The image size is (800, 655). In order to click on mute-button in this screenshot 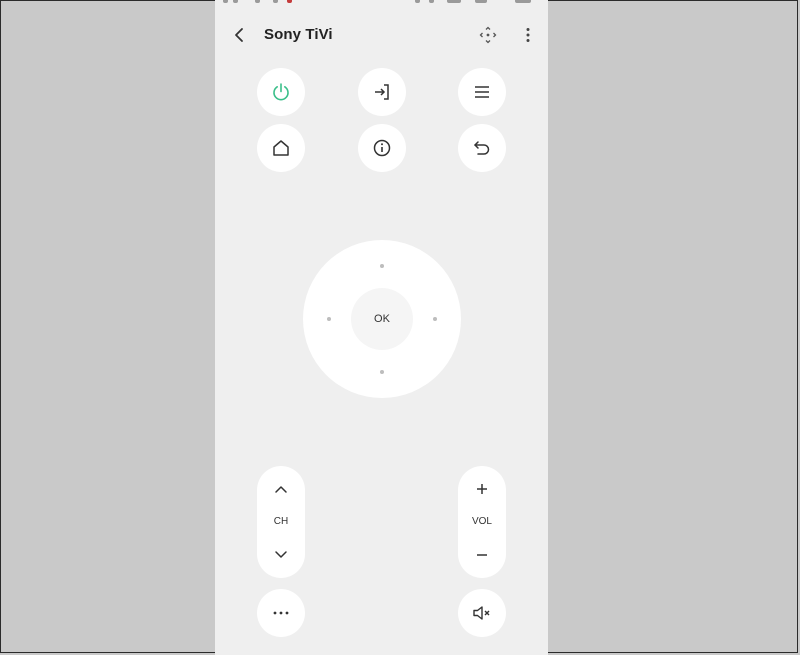, I will do `click(482, 613)`.